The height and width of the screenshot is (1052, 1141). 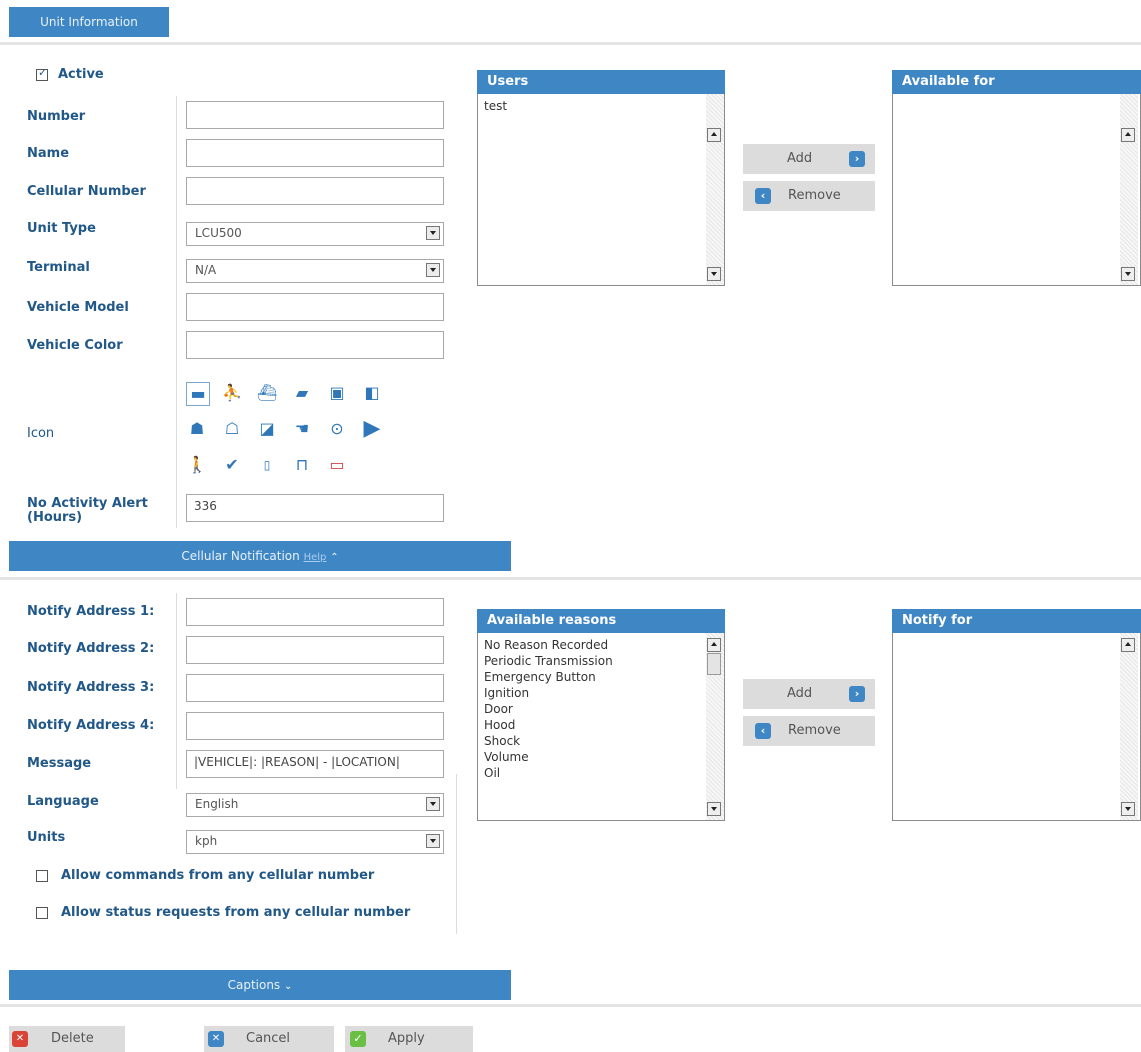 I want to click on notify-for-title: Notify for, so click(x=1016, y=621).